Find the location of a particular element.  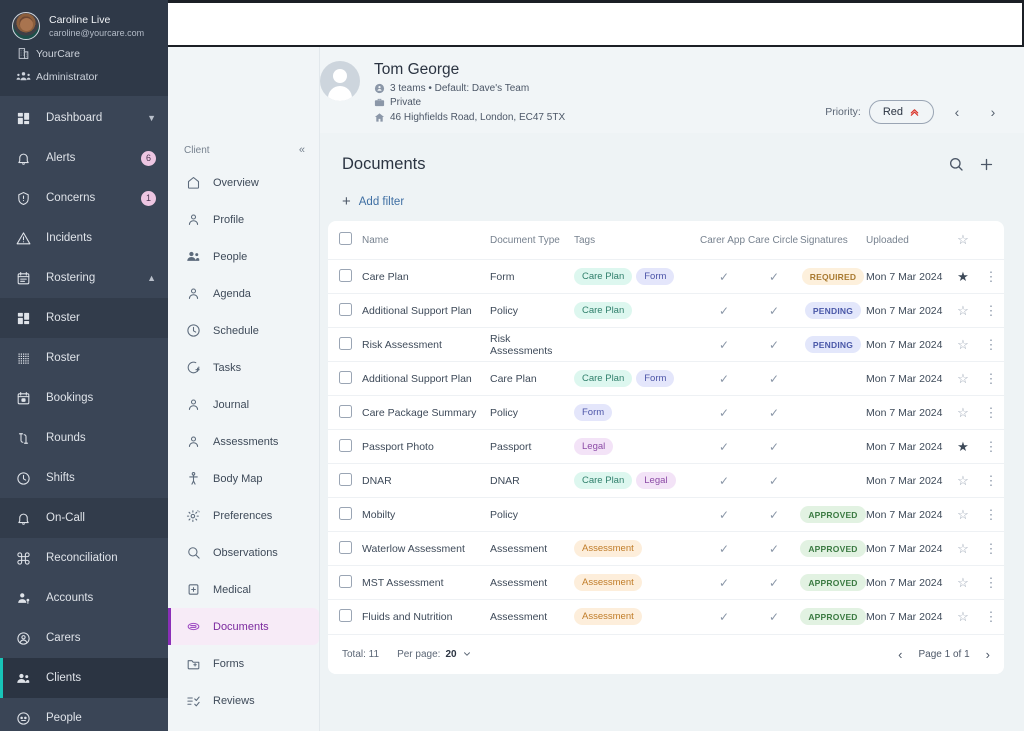

subnav-item-reviews: Reviews is located at coordinates (243, 700).